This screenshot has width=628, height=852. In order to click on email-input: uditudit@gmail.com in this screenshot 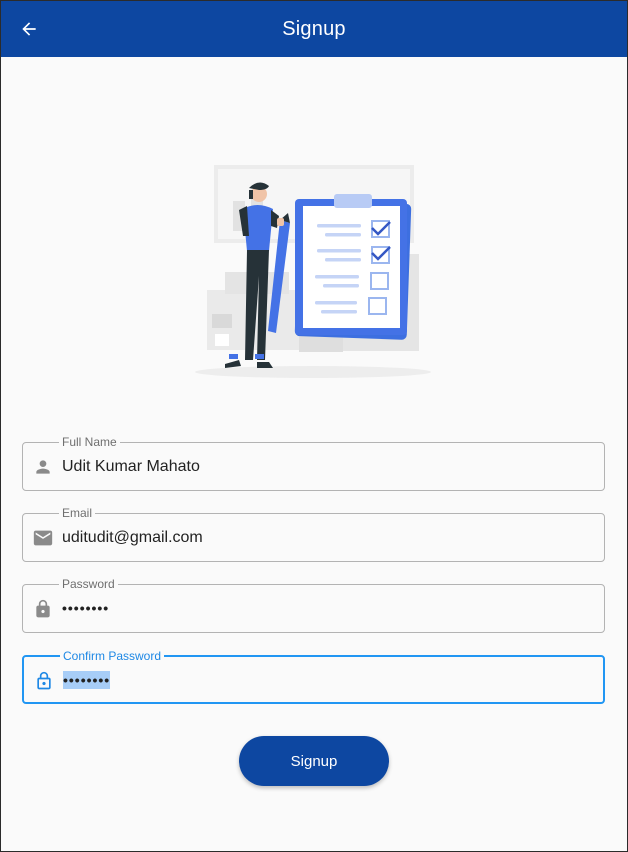, I will do `click(132, 538)`.